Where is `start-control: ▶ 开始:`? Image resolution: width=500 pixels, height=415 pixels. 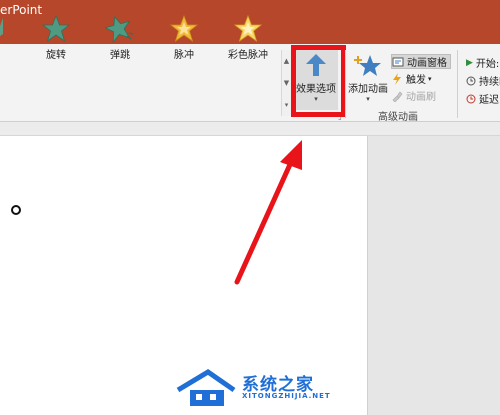
start-control: ▶ 开始: is located at coordinates (483, 63).